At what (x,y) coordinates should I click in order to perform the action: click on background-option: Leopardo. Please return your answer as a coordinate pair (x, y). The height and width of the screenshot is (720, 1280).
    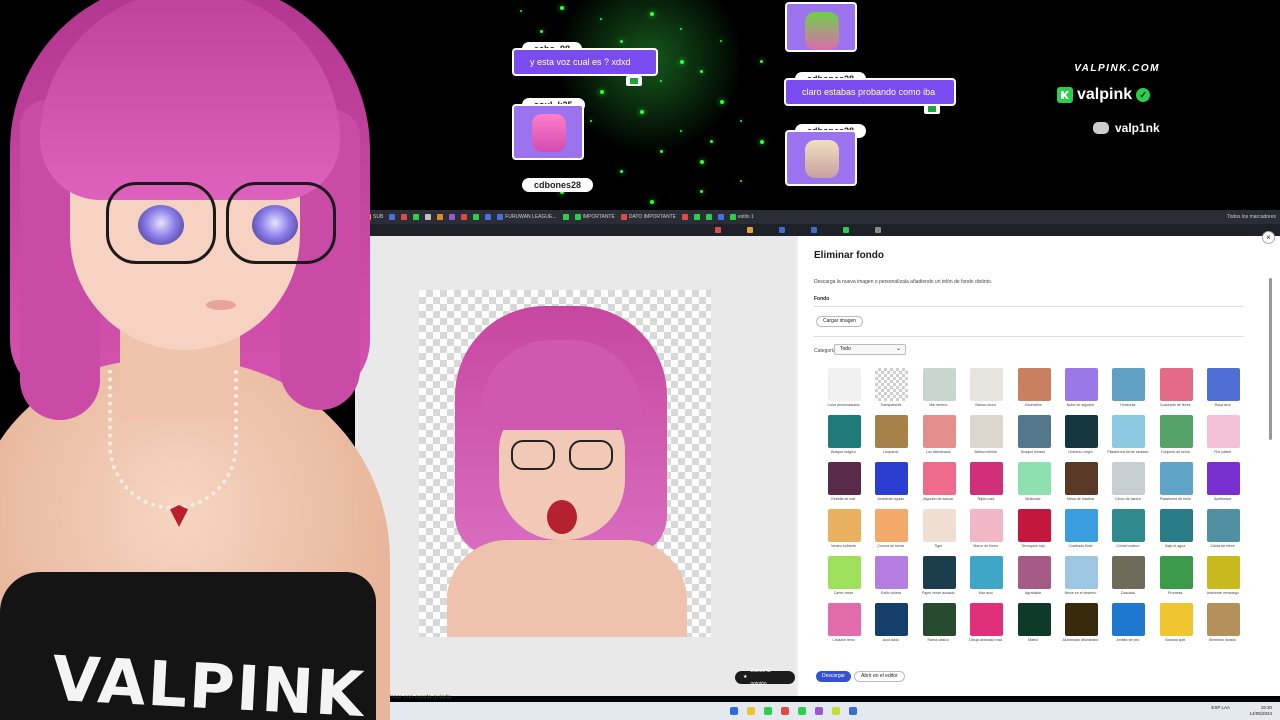
    Looking at the image, I should click on (890, 438).